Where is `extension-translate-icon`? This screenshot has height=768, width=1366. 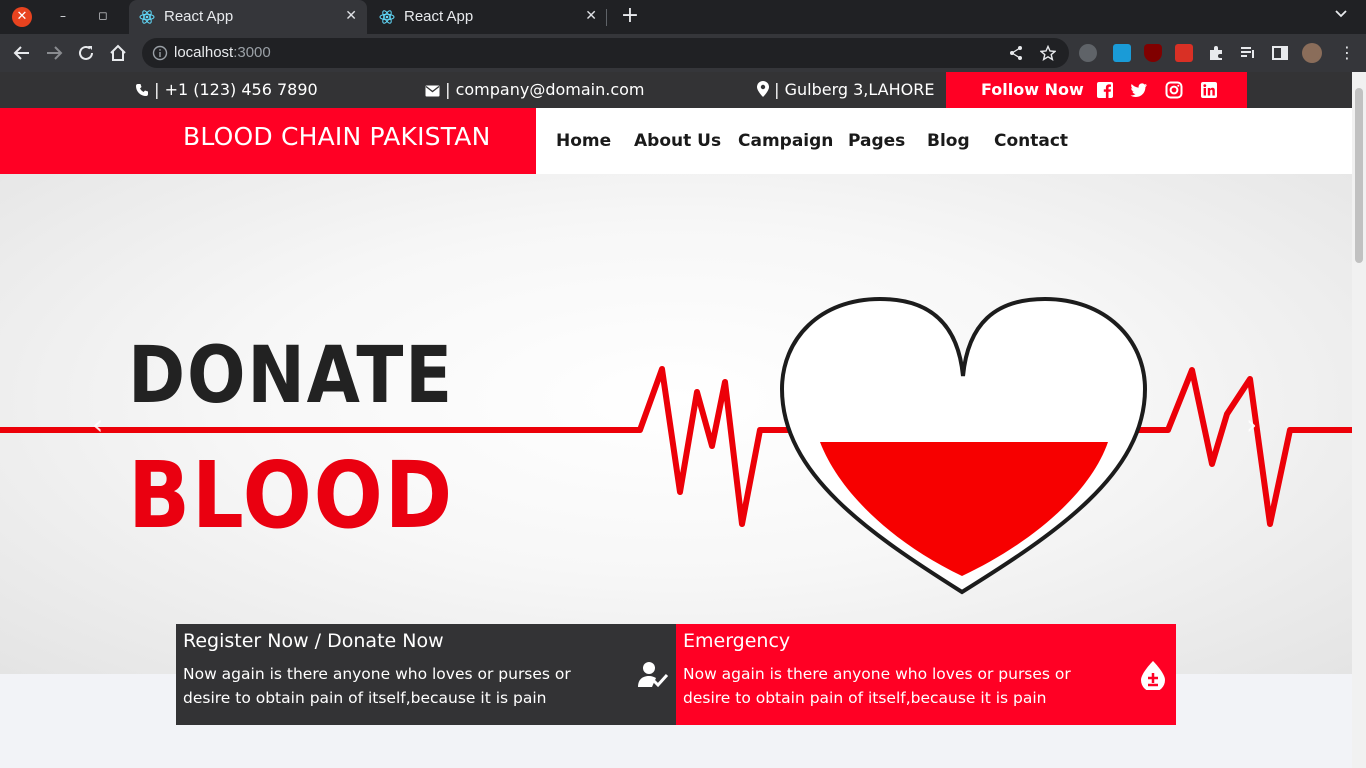 extension-translate-icon is located at coordinates (1122, 53).